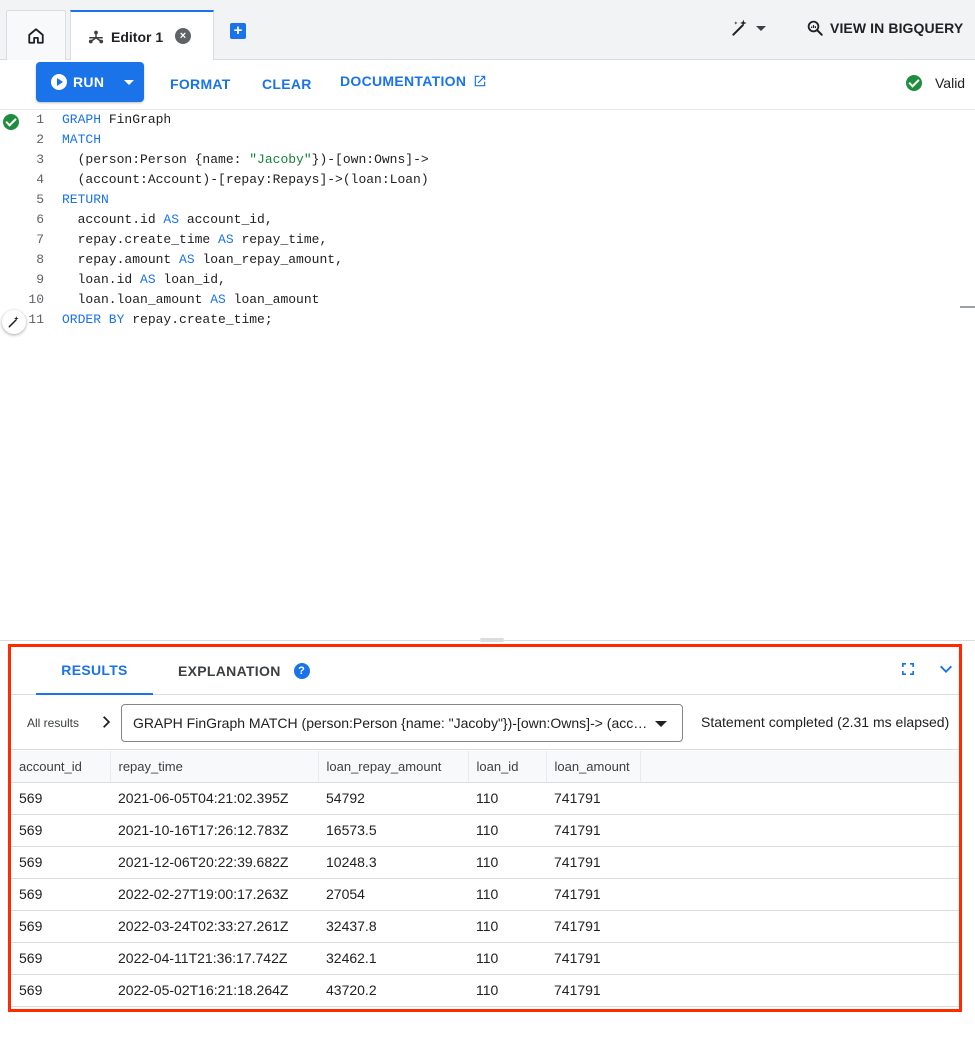 Image resolution: width=975 pixels, height=1044 pixels. Describe the element at coordinates (214, 926) in the screenshot. I see `table-cell: 2022-03-24T02:33:27.261Z` at that location.